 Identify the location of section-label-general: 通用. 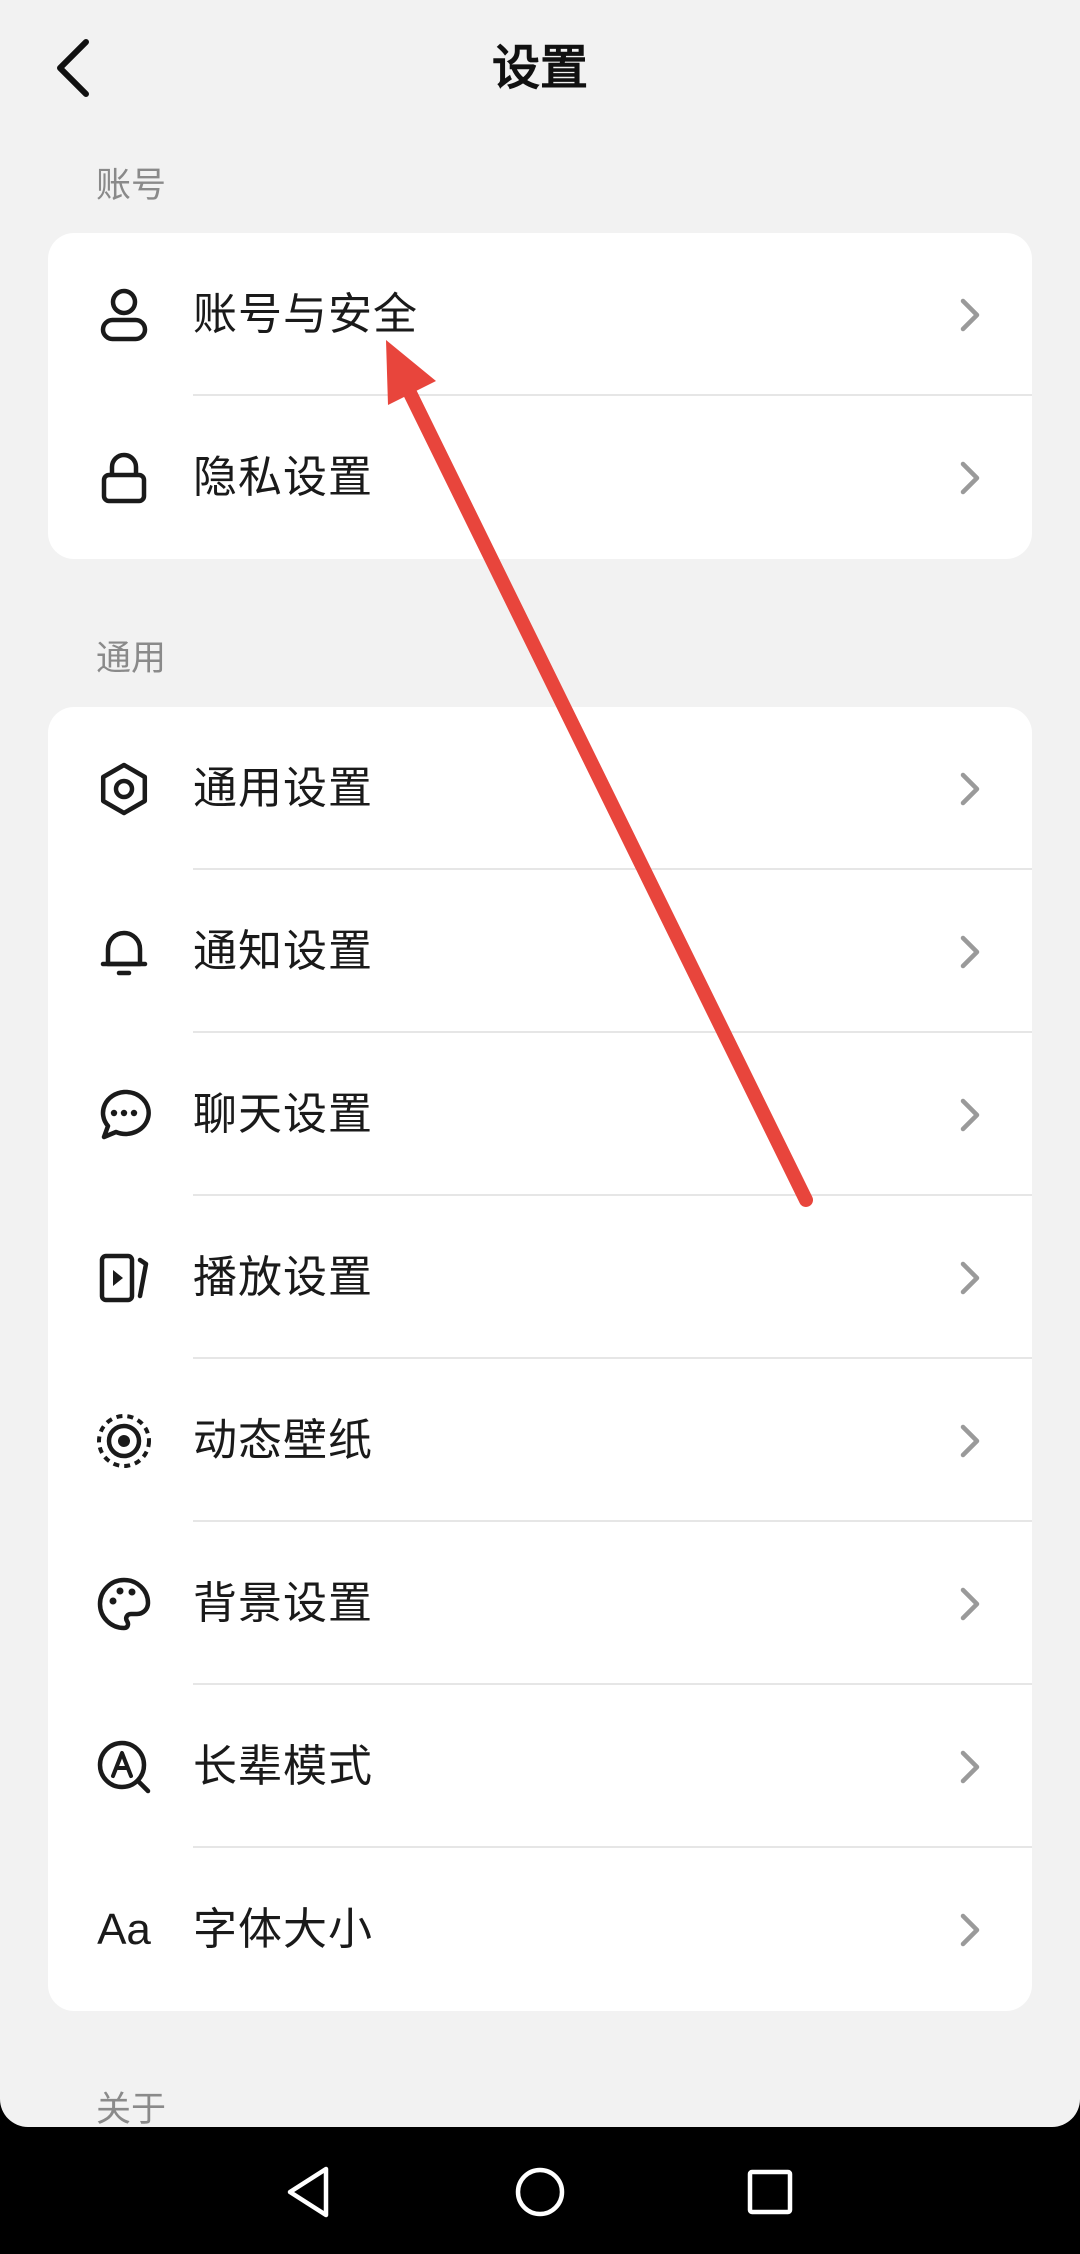
(131, 659).